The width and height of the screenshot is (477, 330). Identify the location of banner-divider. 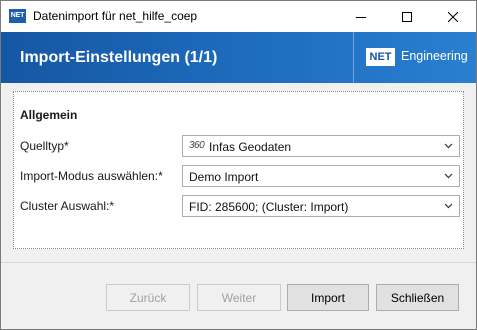
(353, 57).